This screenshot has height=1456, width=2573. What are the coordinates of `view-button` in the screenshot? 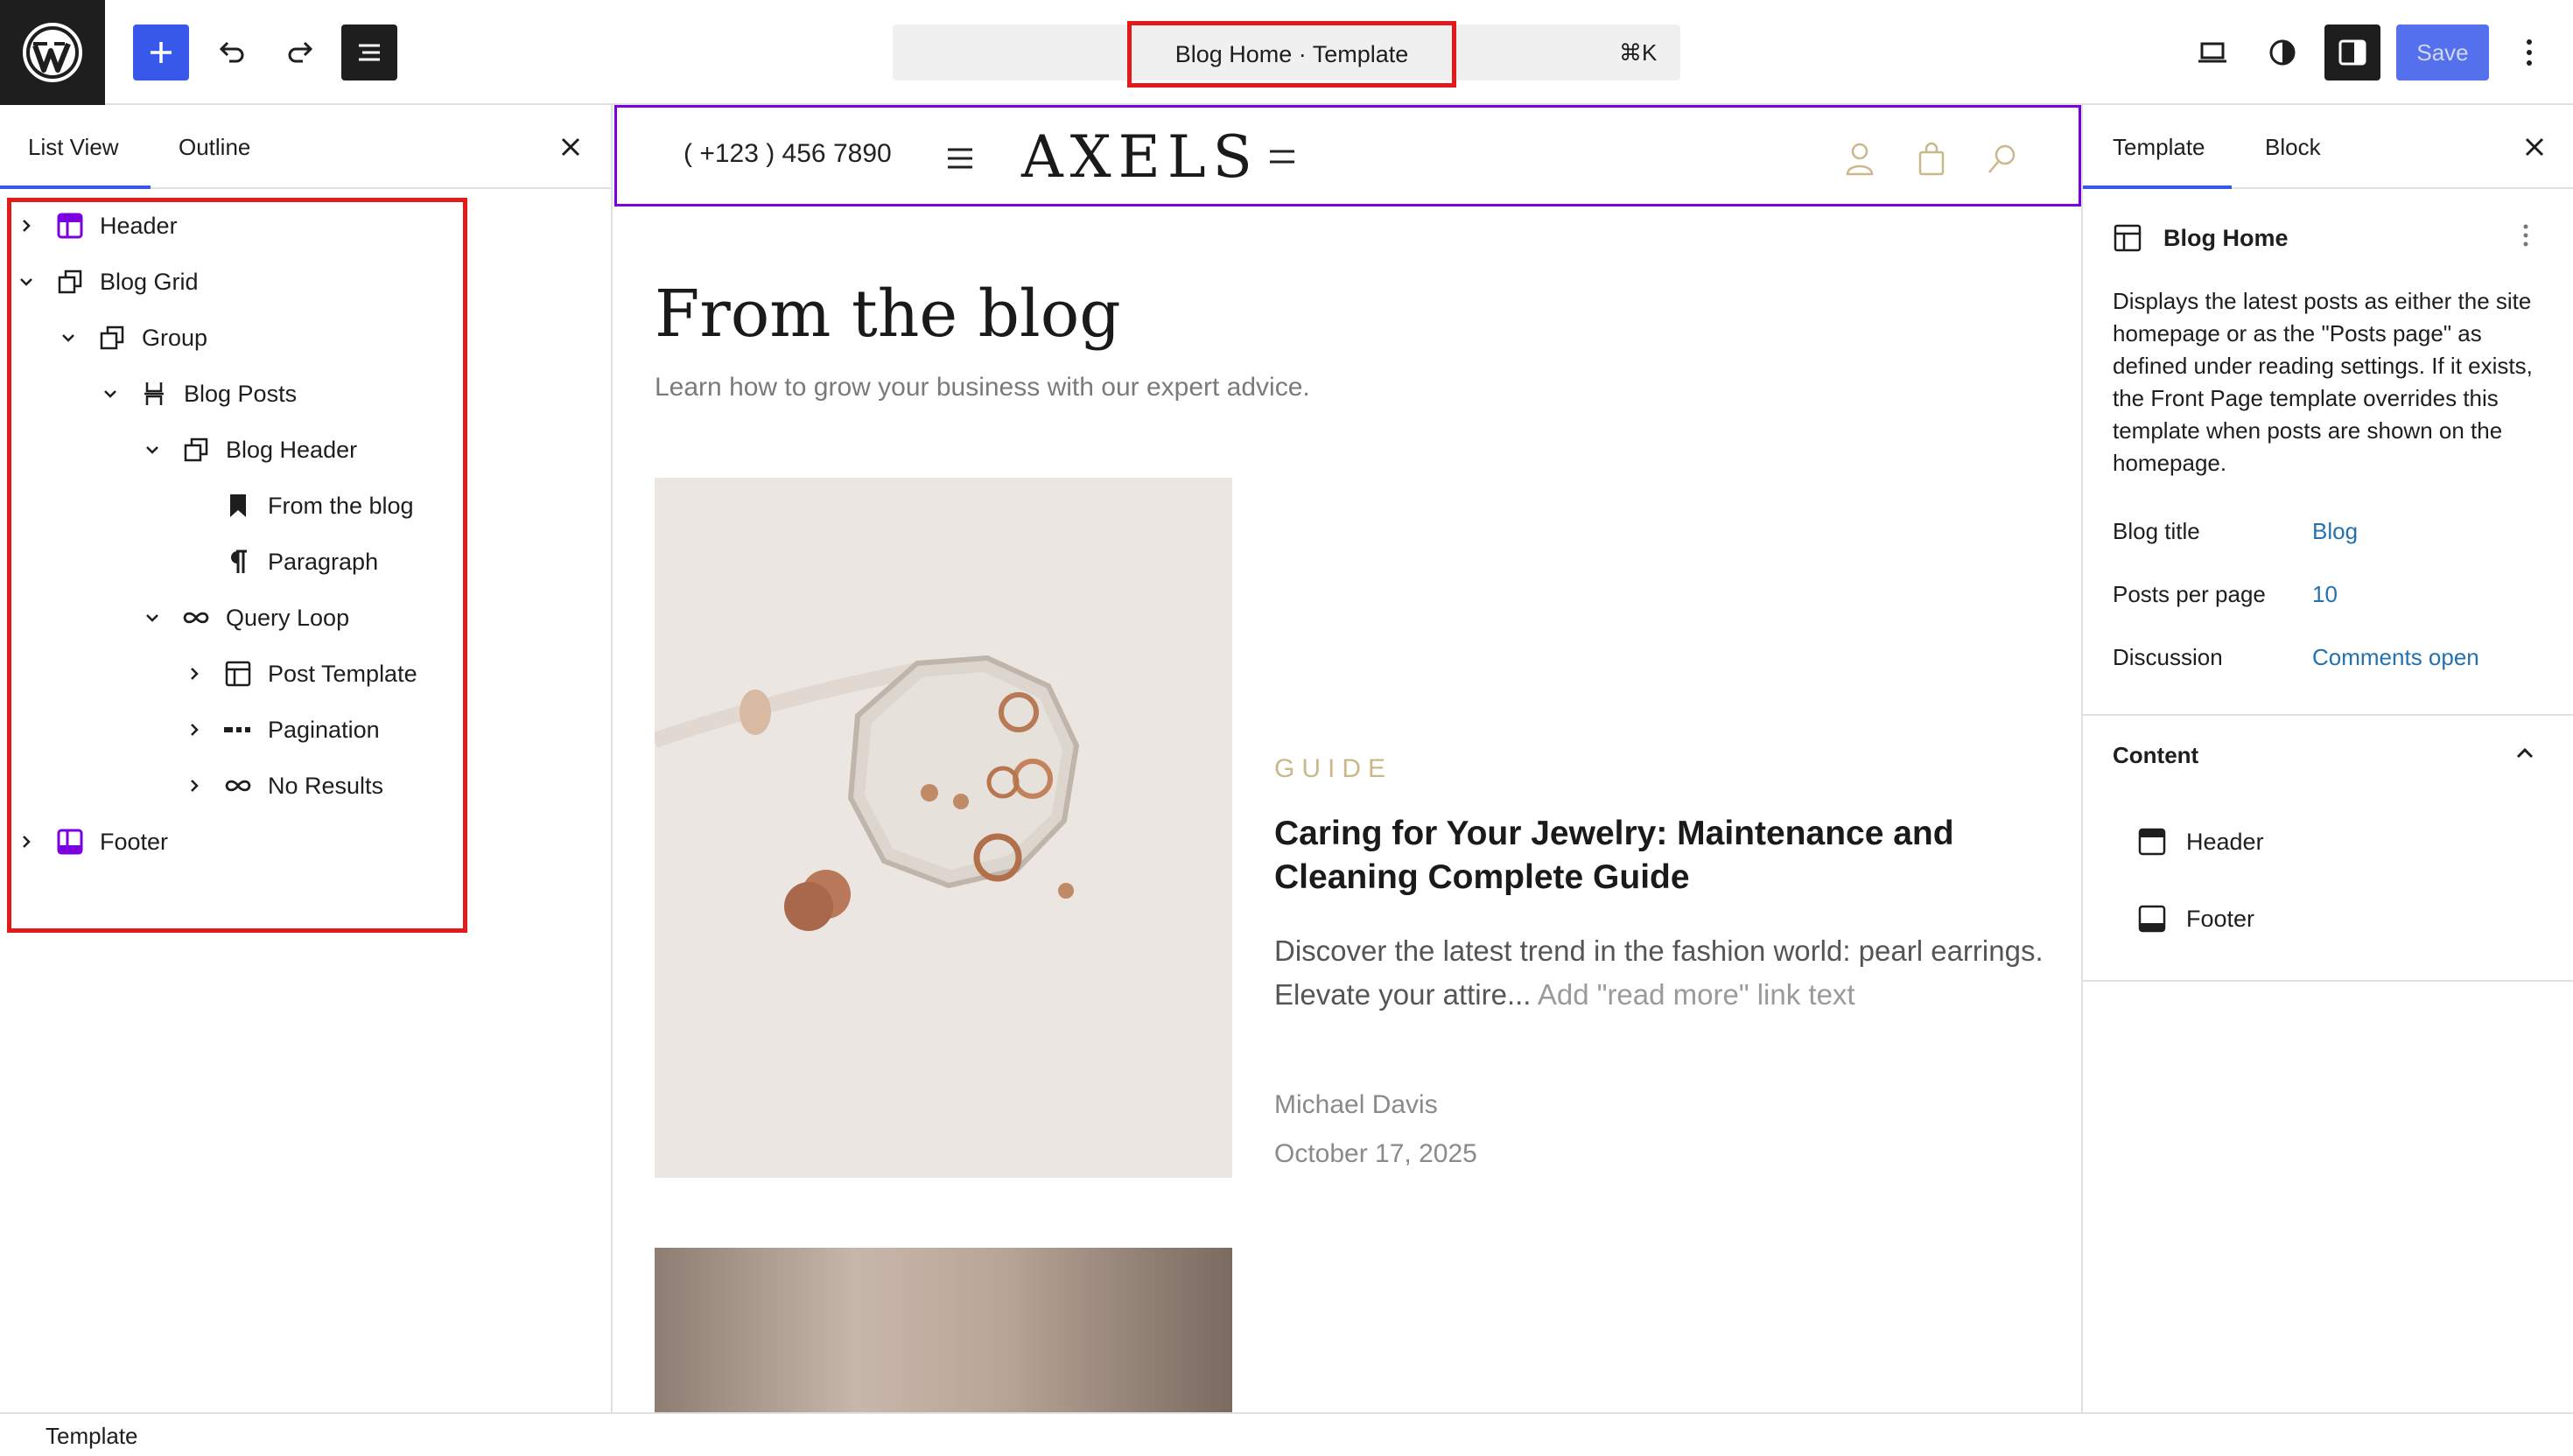 It's located at (2212, 52).